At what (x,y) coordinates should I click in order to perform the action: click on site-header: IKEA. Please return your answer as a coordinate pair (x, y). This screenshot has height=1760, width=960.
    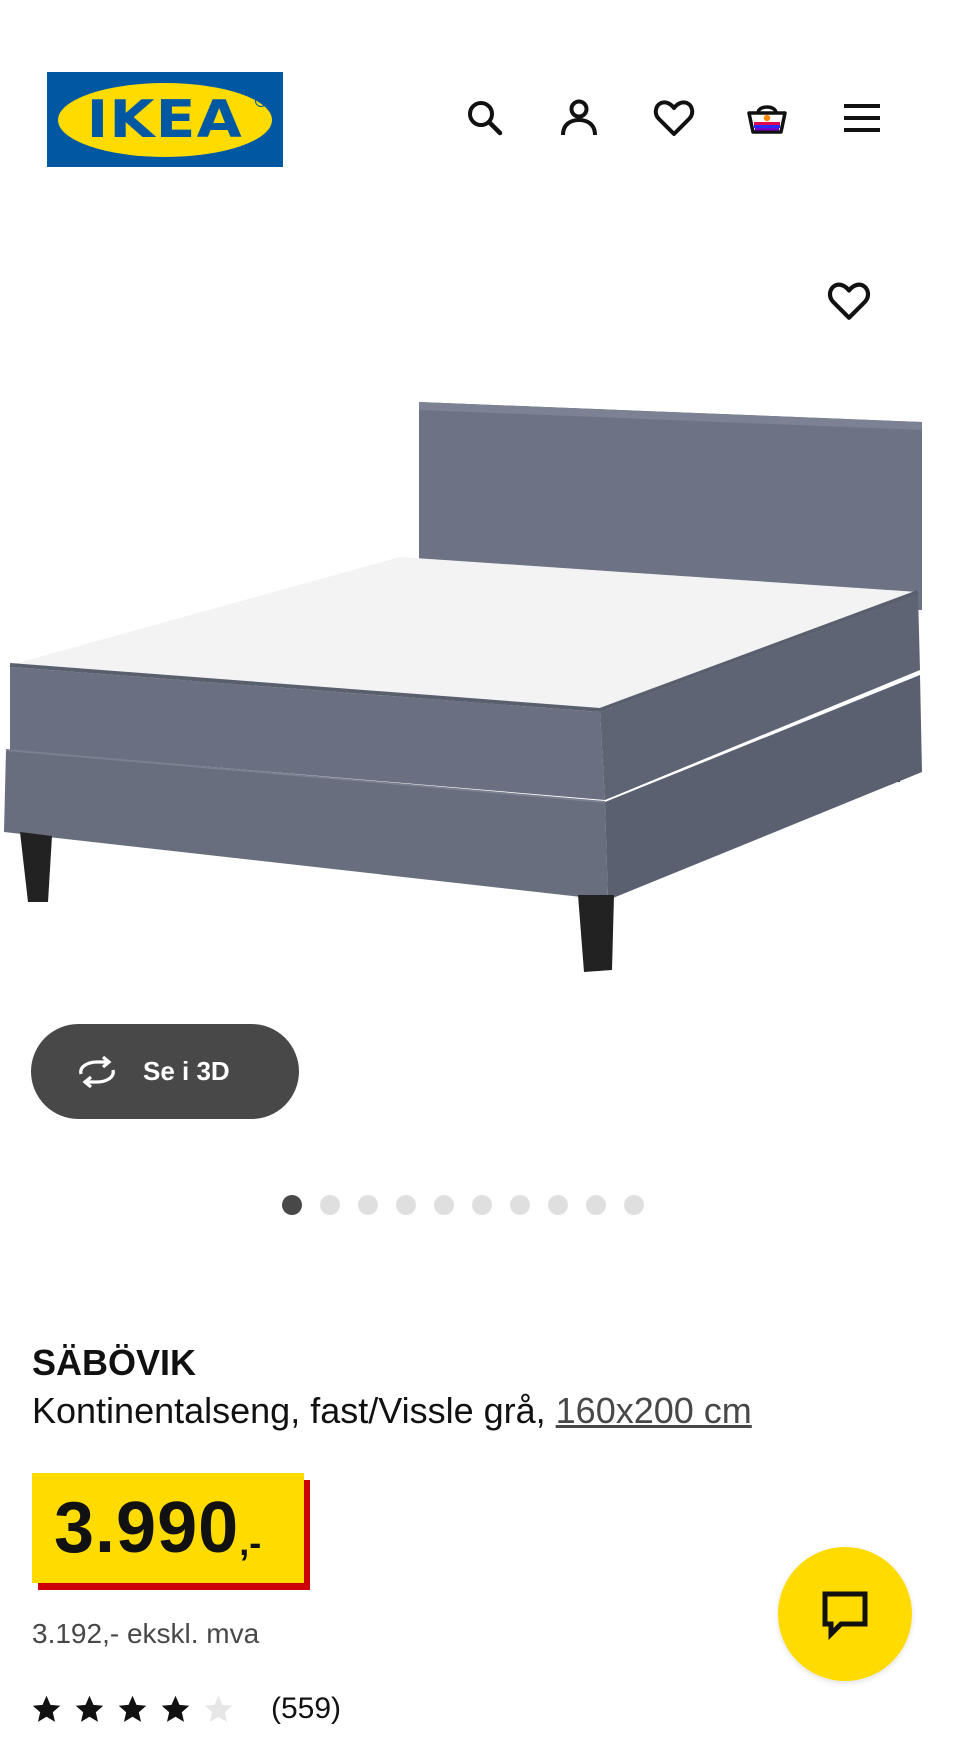
    Looking at the image, I should click on (480, 100).